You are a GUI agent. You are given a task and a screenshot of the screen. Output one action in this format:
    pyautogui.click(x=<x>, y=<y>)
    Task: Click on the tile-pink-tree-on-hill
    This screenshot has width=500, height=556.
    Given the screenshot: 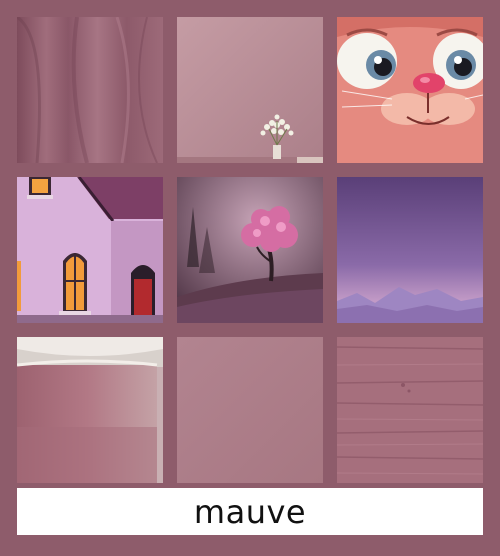 What is the action you would take?
    pyautogui.click(x=250, y=250)
    